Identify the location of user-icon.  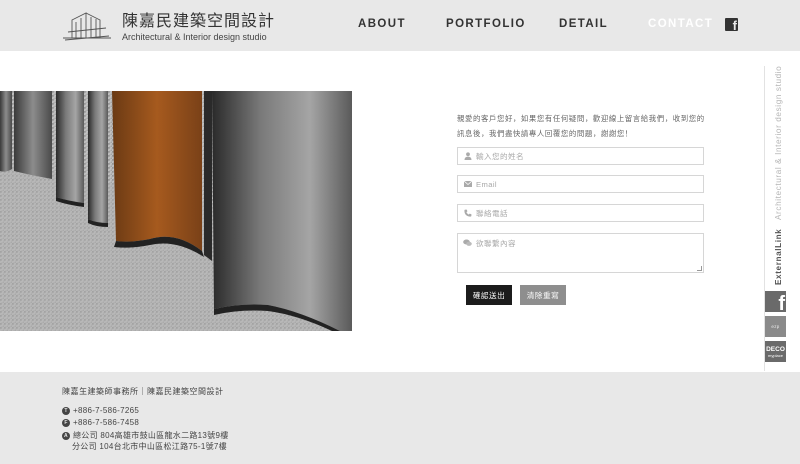
(467, 156).